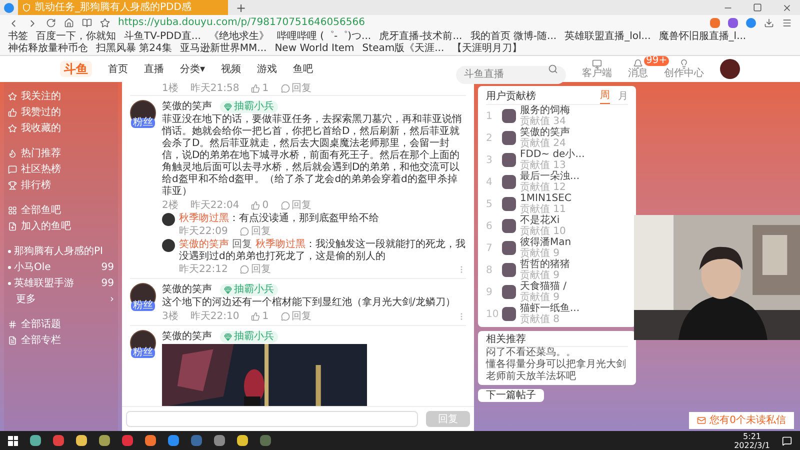 The image size is (800, 450). What do you see at coordinates (61, 210) in the screenshot?
I see `sidebar-link: 全部鱼吧` at bounding box center [61, 210].